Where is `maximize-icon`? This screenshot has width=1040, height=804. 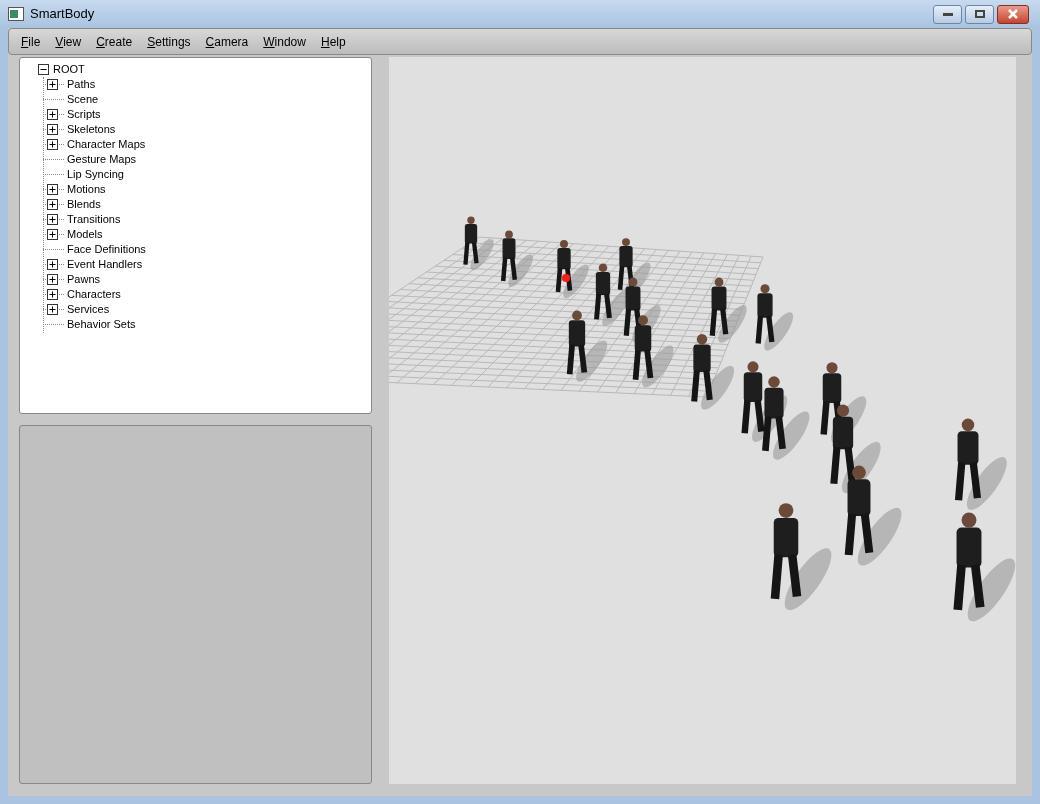
maximize-icon is located at coordinates (979, 14).